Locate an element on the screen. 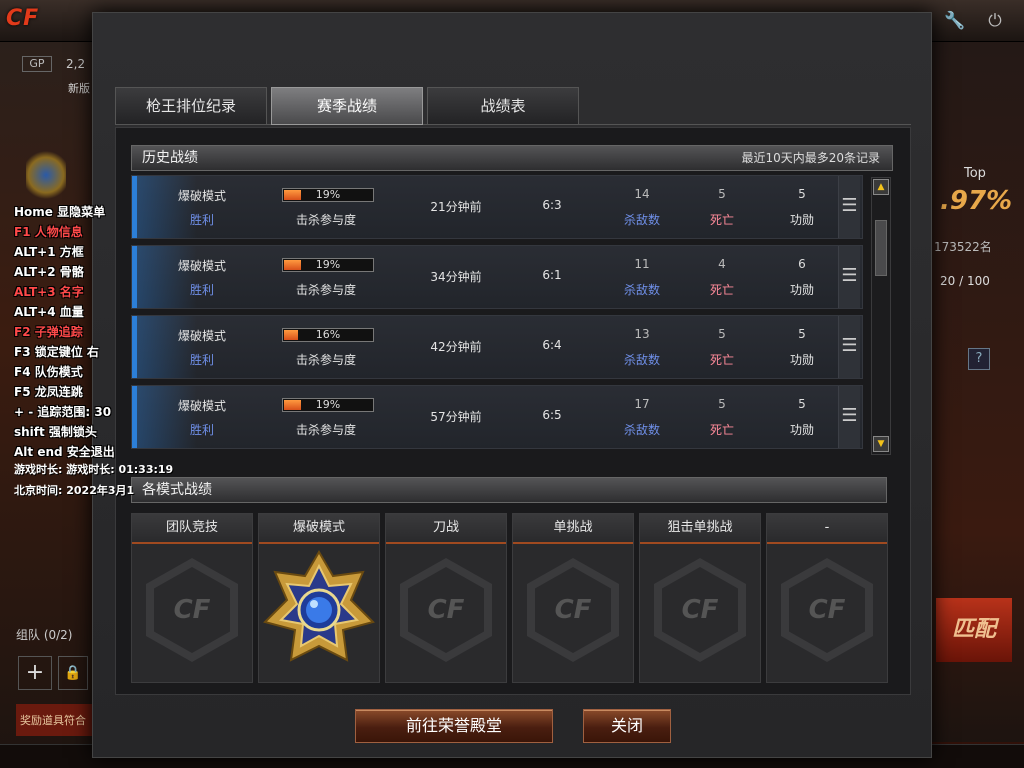  history-row: 爆破模式 胜利 19% 击杀参与度 21分钟前 6:3 14 杀敌数 5 死亡 5 功勋 ☰ is located at coordinates (497, 207).